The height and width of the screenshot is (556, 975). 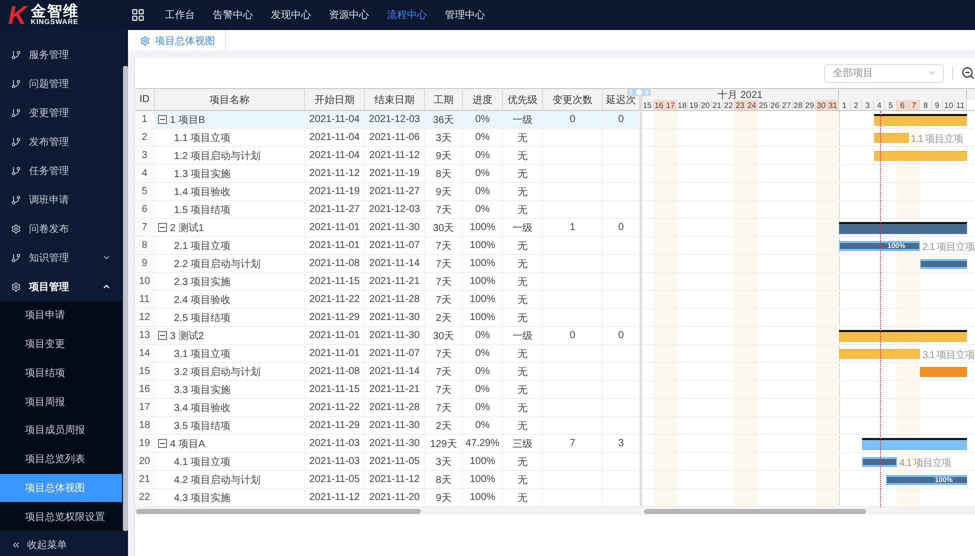 I want to click on row-number: 4, so click(x=145, y=173).